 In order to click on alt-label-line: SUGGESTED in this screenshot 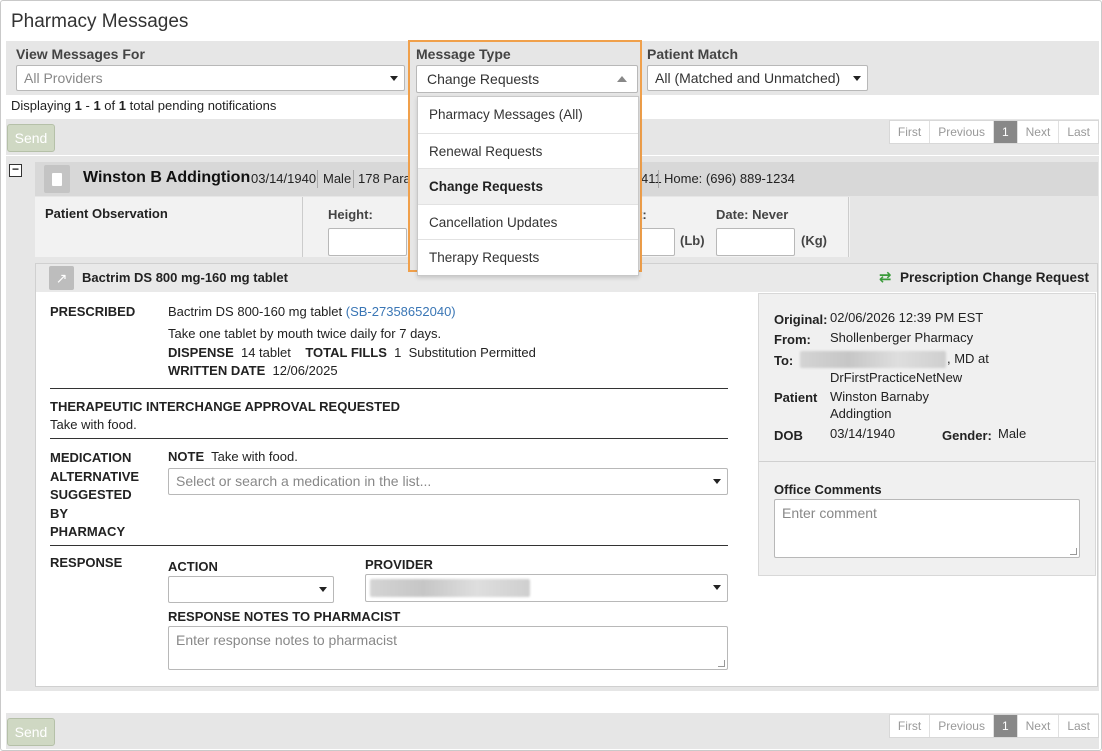, I will do `click(91, 494)`.